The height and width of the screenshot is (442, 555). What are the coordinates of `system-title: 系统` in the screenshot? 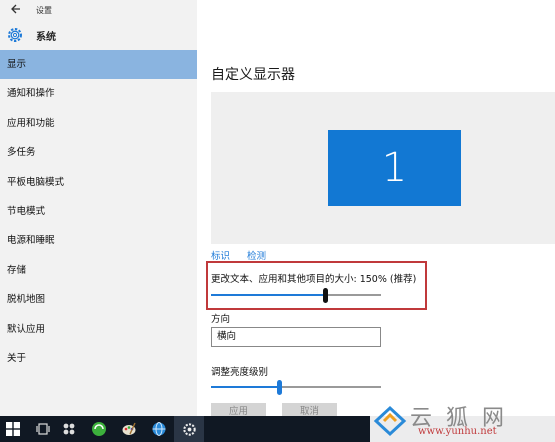 It's located at (46, 37).